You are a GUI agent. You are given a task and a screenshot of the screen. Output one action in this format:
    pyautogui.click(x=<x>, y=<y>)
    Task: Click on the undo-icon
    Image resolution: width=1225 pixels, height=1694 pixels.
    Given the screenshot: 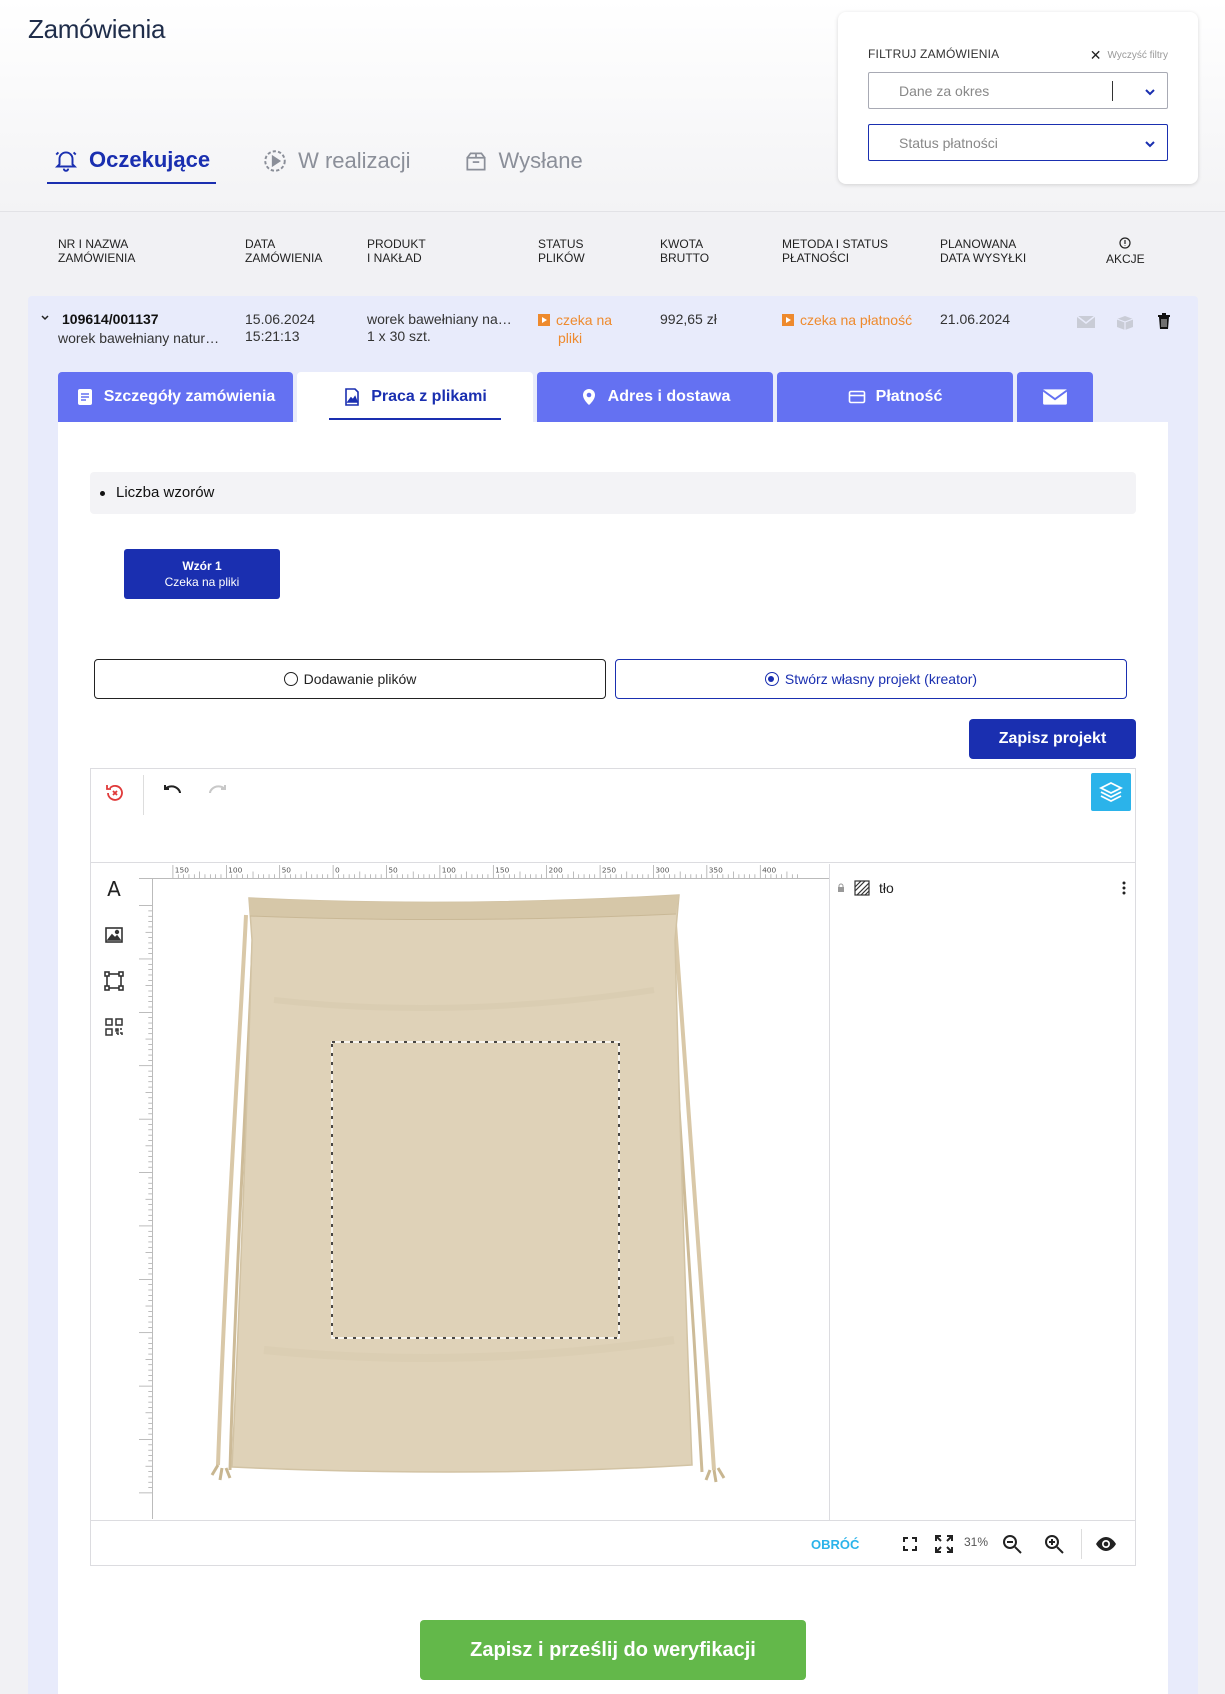 What is the action you would take?
    pyautogui.click(x=173, y=793)
    